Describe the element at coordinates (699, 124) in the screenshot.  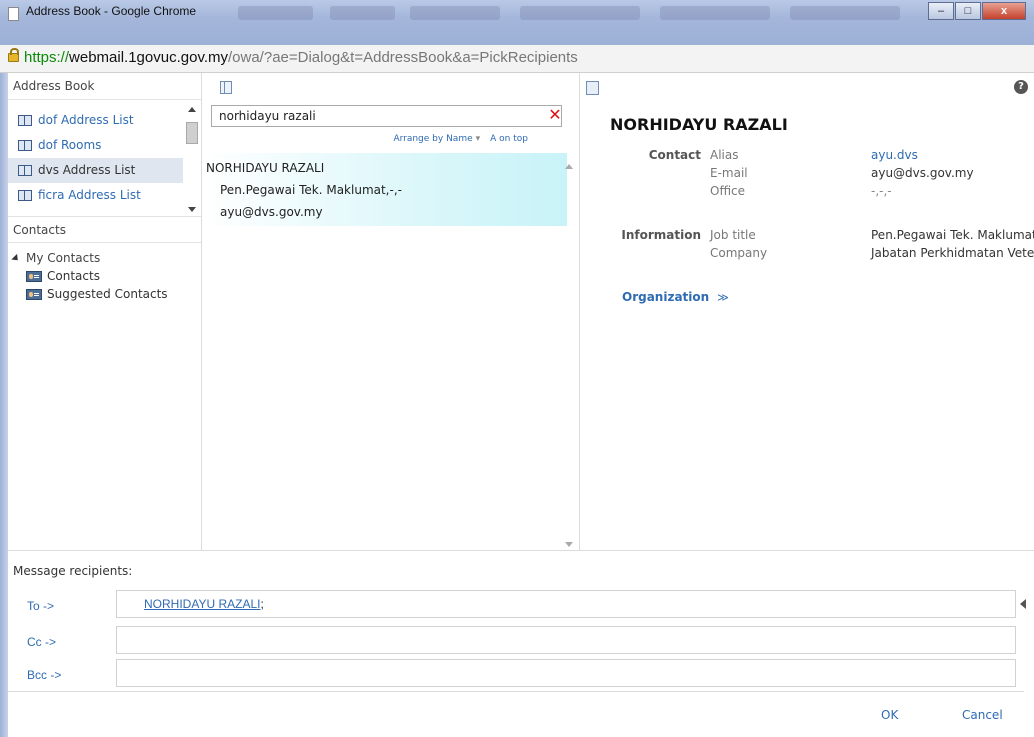
I see `contact-name: NORHIDAYU RAZALI` at that location.